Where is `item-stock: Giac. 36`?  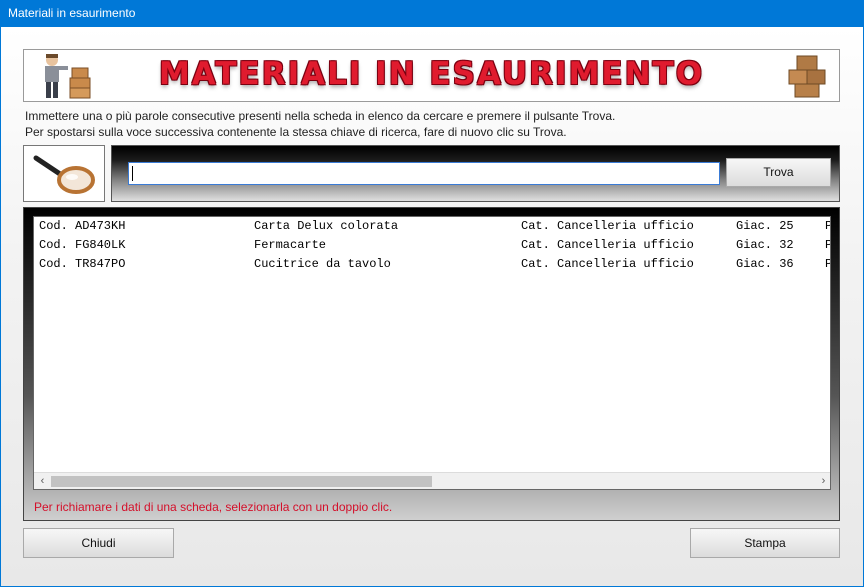
item-stock: Giac. 36 is located at coordinates (765, 264).